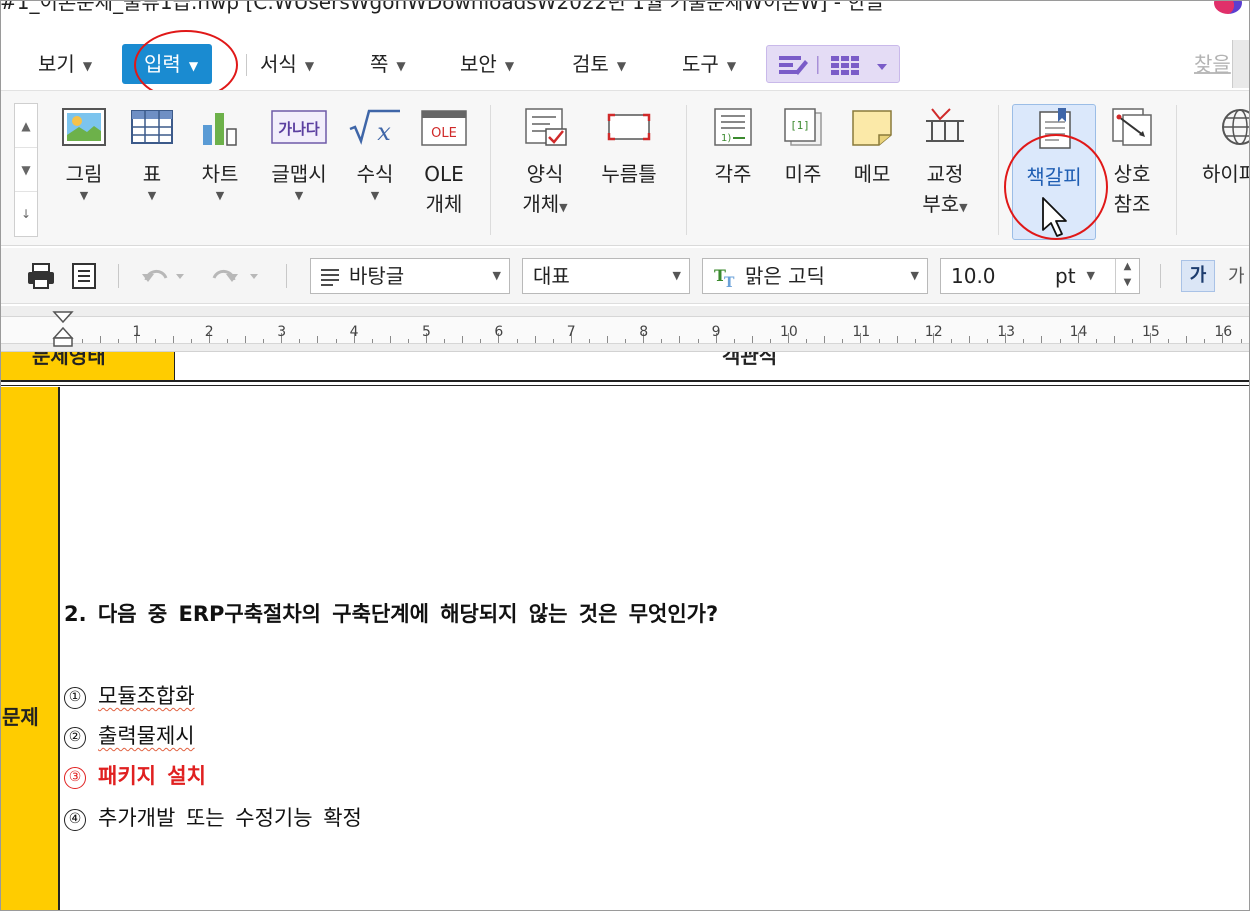 The width and height of the screenshot is (1250, 911). Describe the element at coordinates (374, 127) in the screenshot. I see `equation-icon: x` at that location.